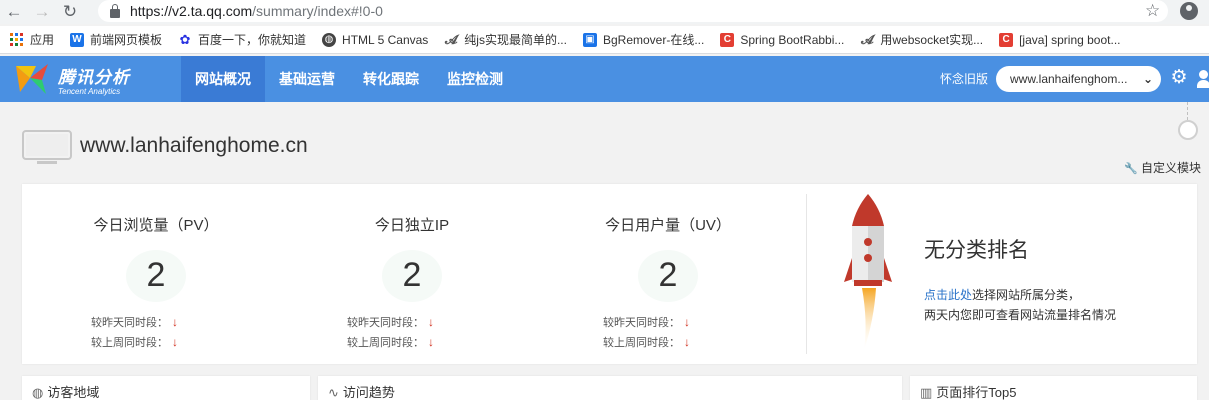 The width and height of the screenshot is (1209, 400). I want to click on stat-uv: 今日用户量（UV） 2 较昨天同时段： ↓ 较上周同时段： ↓, so click(668, 274).